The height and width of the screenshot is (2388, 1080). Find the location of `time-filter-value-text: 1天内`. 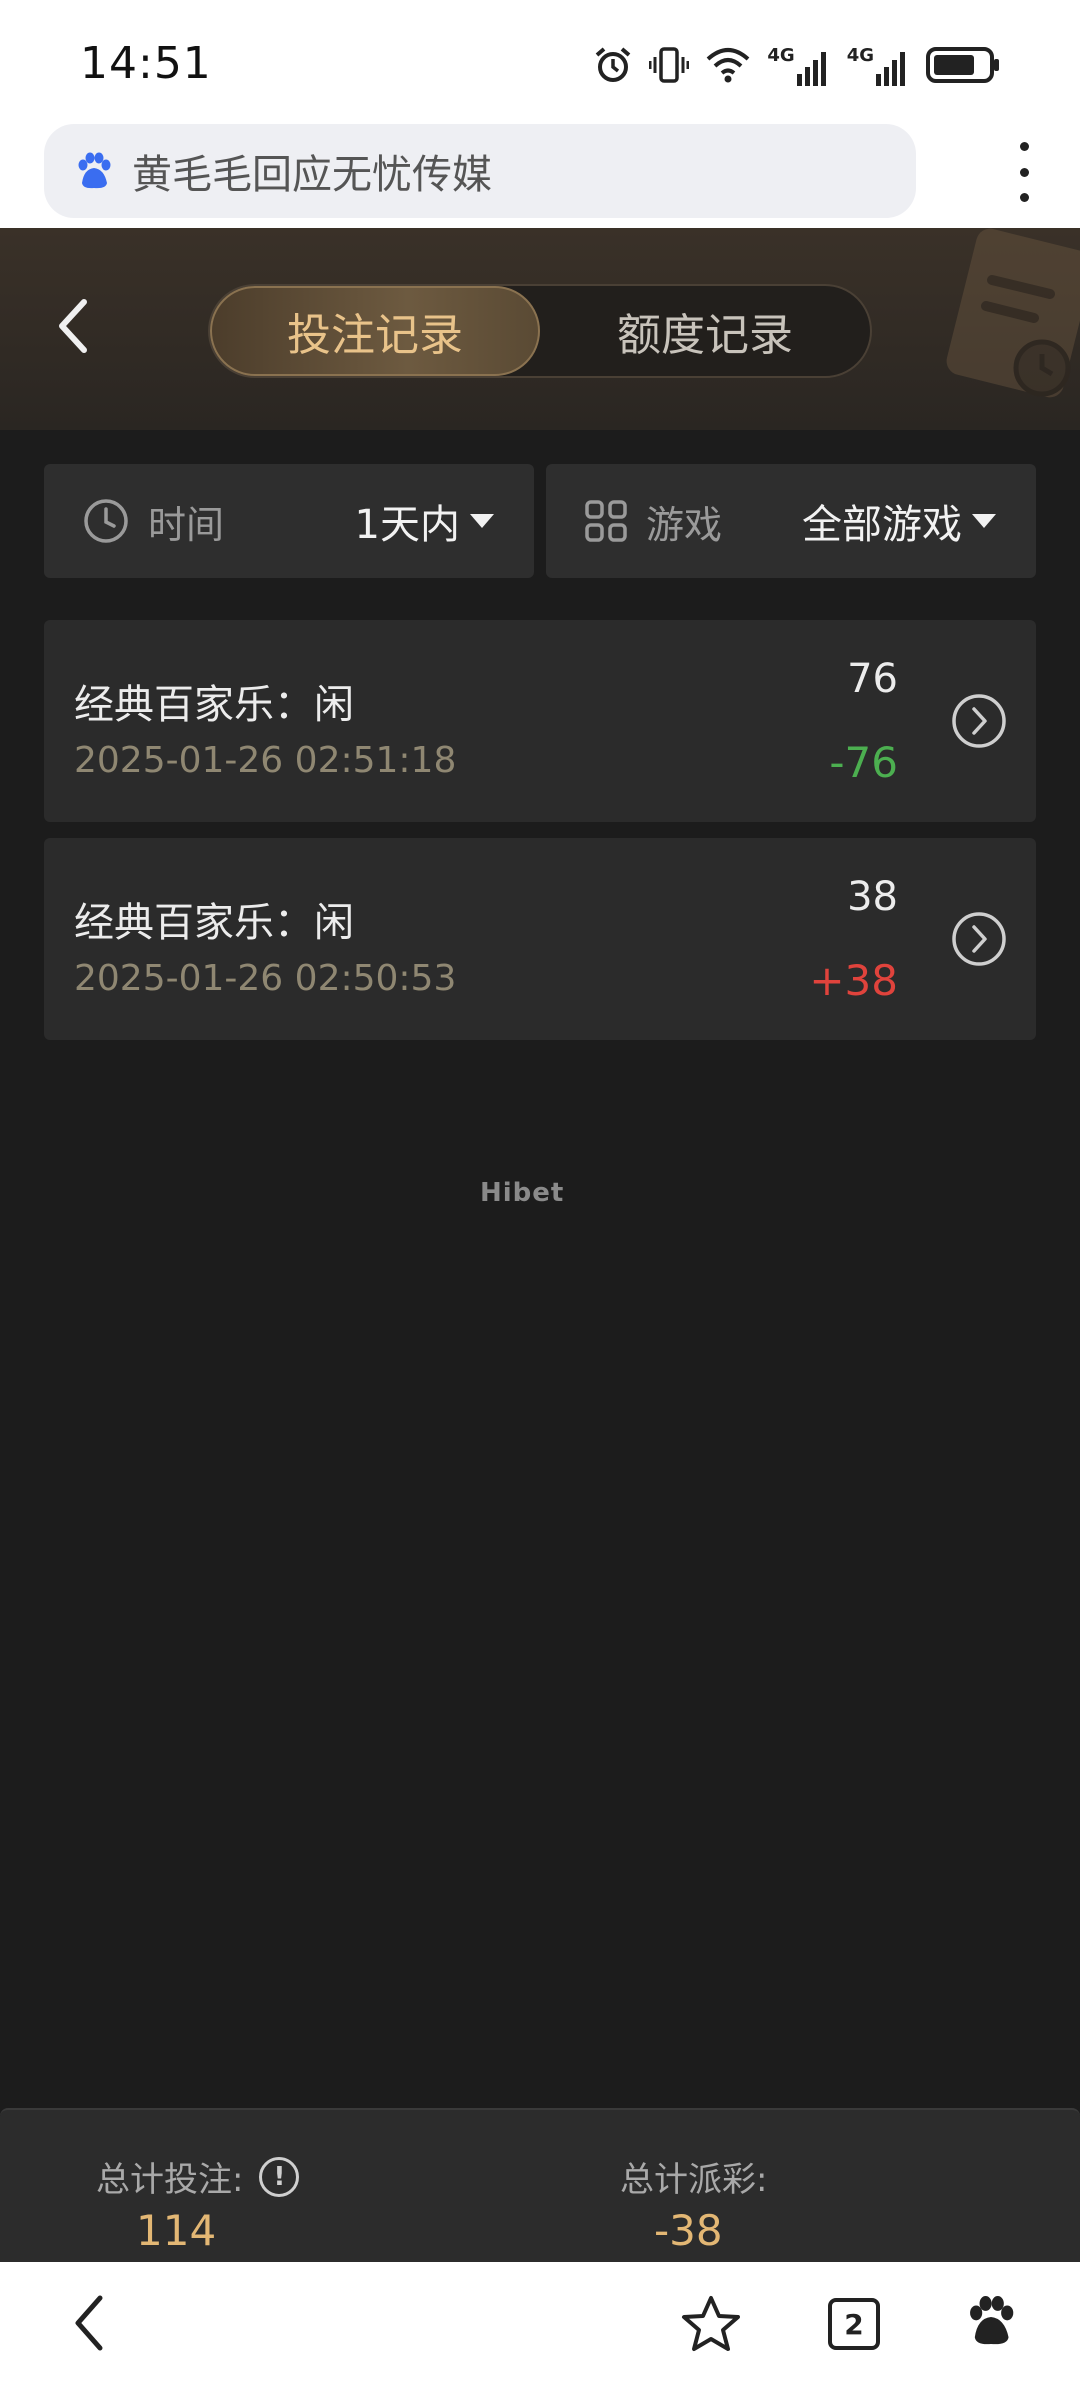

time-filter-value-text: 1天内 is located at coordinates (407, 525).